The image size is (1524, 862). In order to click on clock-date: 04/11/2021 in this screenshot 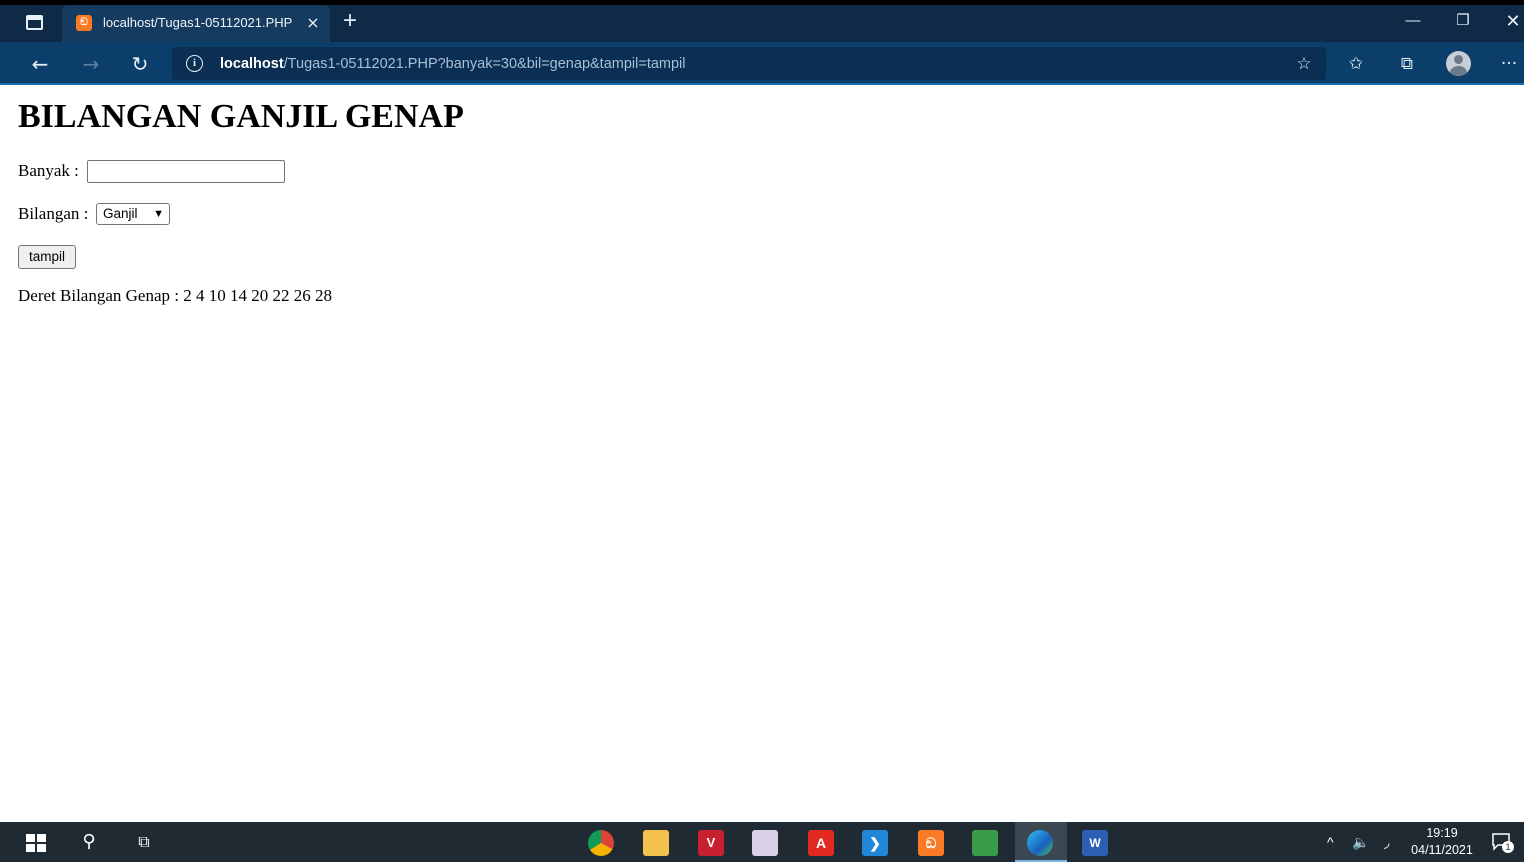, I will do `click(1442, 850)`.